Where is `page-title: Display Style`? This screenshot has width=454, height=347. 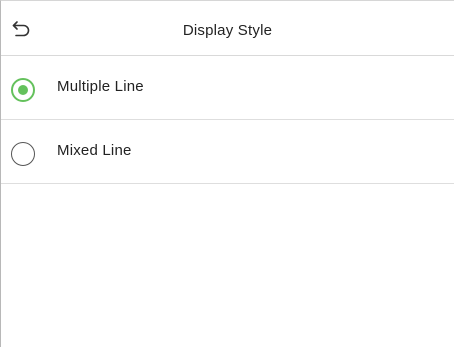 page-title: Display Style is located at coordinates (227, 30).